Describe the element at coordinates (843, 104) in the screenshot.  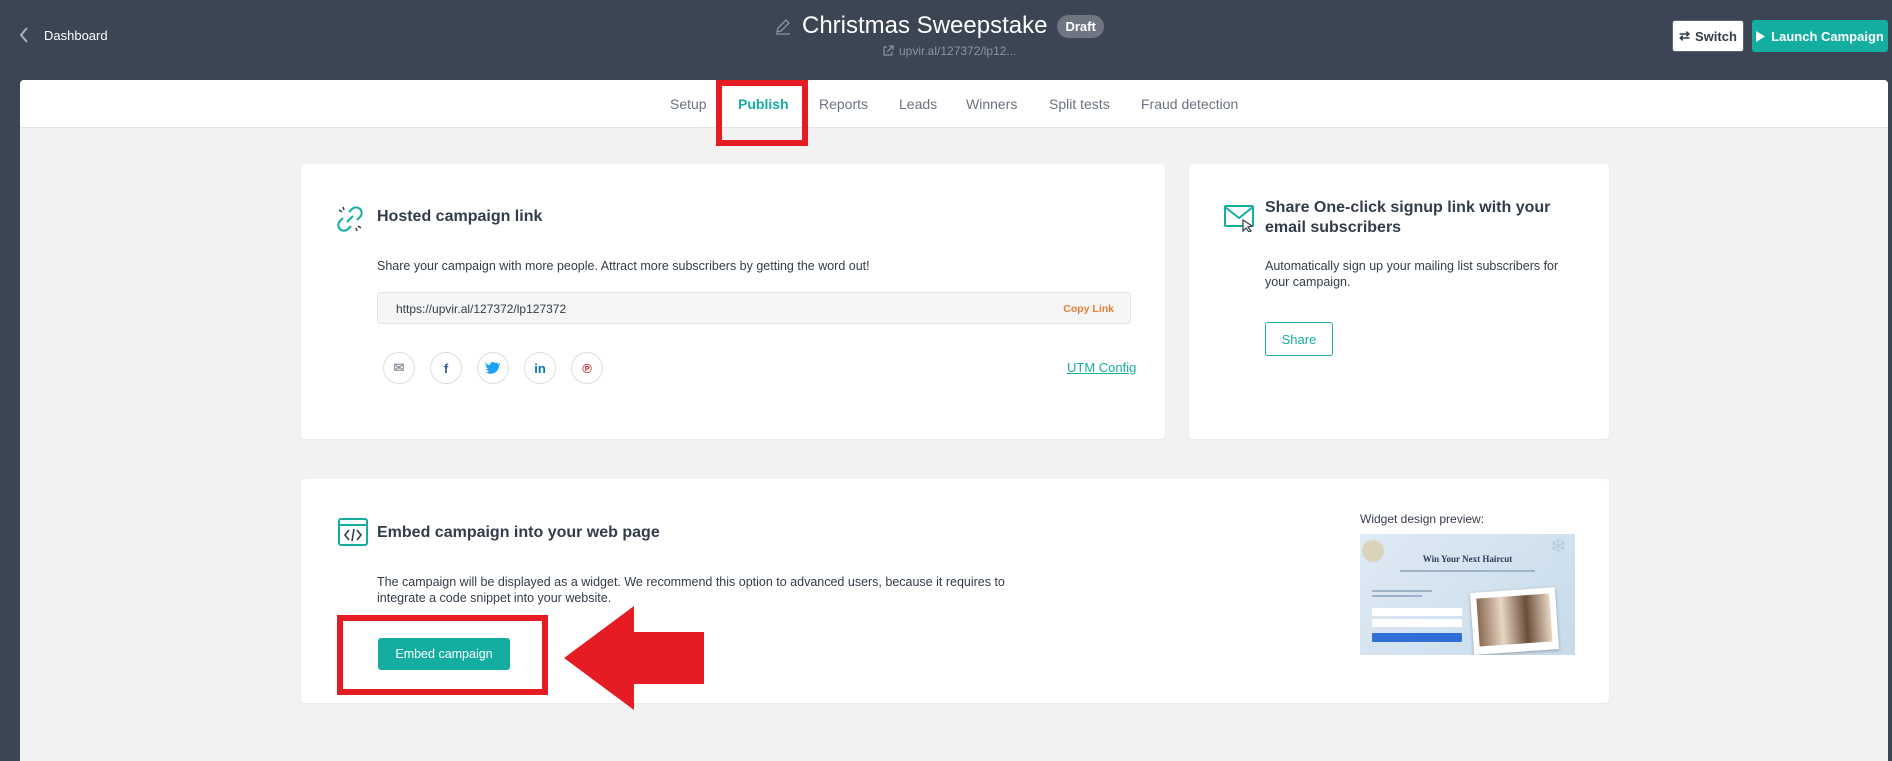
I see `tab-reports: Reports` at that location.